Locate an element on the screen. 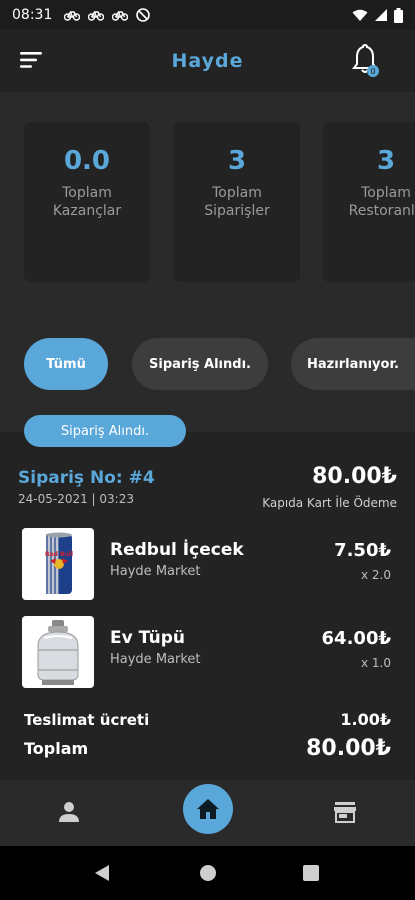 This screenshot has width=415, height=900. stat-value: 0.0 is located at coordinates (87, 161).